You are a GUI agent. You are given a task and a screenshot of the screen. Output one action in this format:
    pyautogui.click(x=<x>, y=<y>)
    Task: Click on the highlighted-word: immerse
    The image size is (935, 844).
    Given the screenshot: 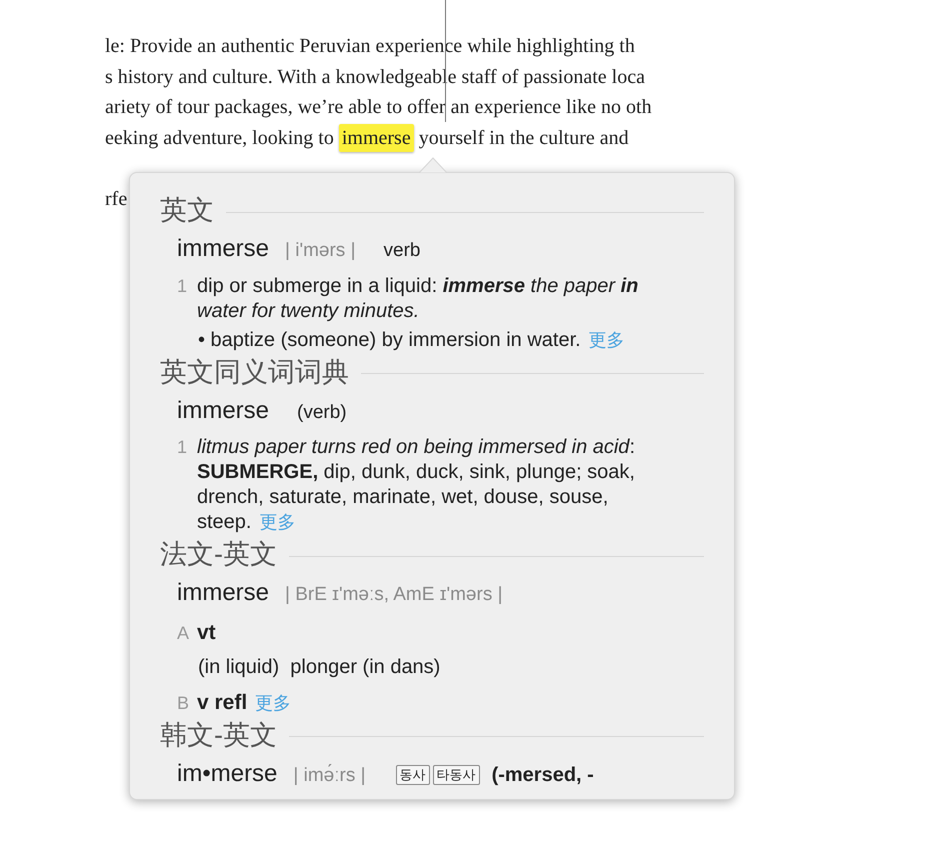 What is the action you would take?
    pyautogui.click(x=376, y=138)
    